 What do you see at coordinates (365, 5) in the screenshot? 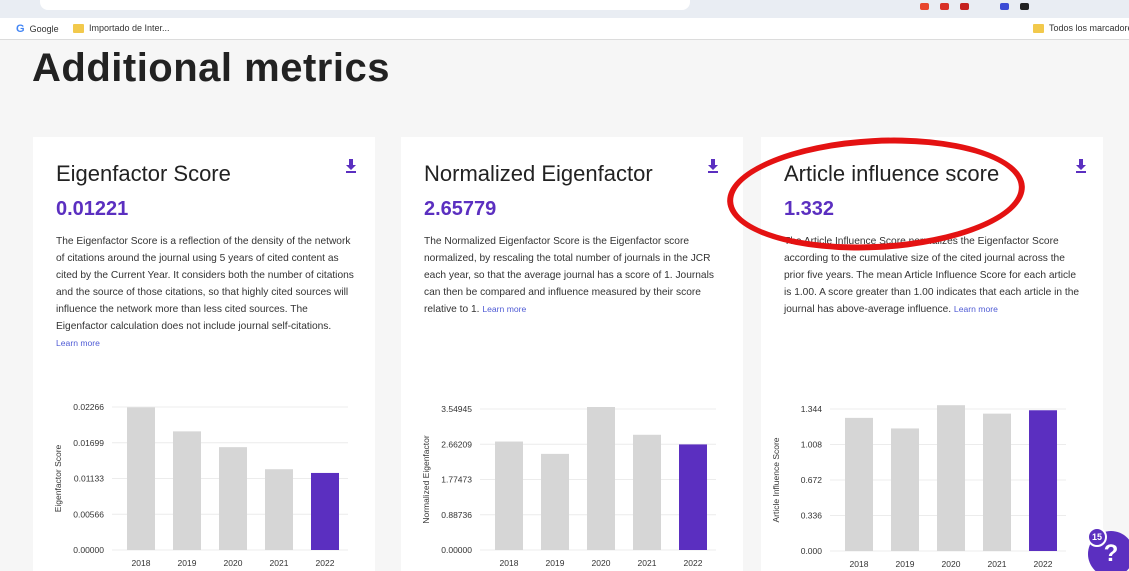
I see `address-bar` at bounding box center [365, 5].